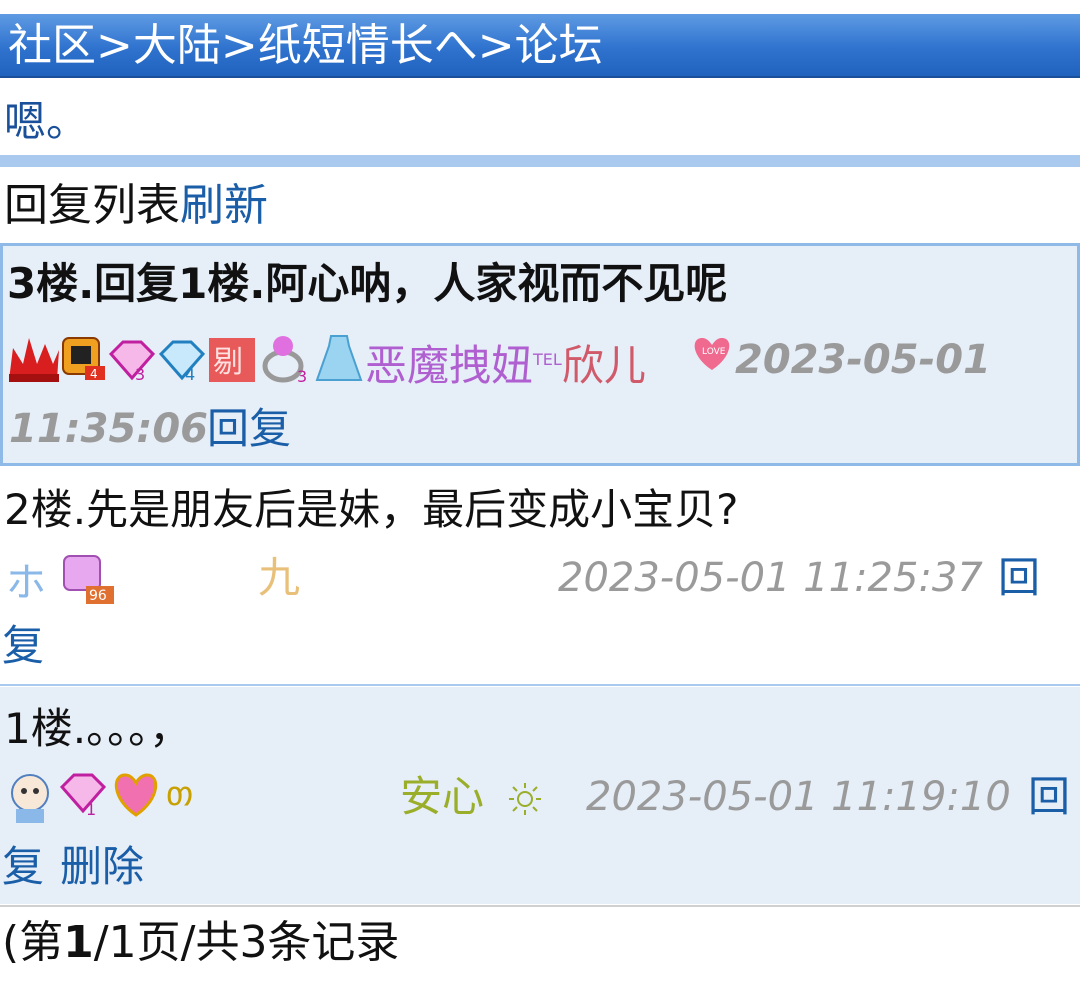  What do you see at coordinates (83, 796) in the screenshot?
I see `diamond-badge-1-icon: 1` at bounding box center [83, 796].